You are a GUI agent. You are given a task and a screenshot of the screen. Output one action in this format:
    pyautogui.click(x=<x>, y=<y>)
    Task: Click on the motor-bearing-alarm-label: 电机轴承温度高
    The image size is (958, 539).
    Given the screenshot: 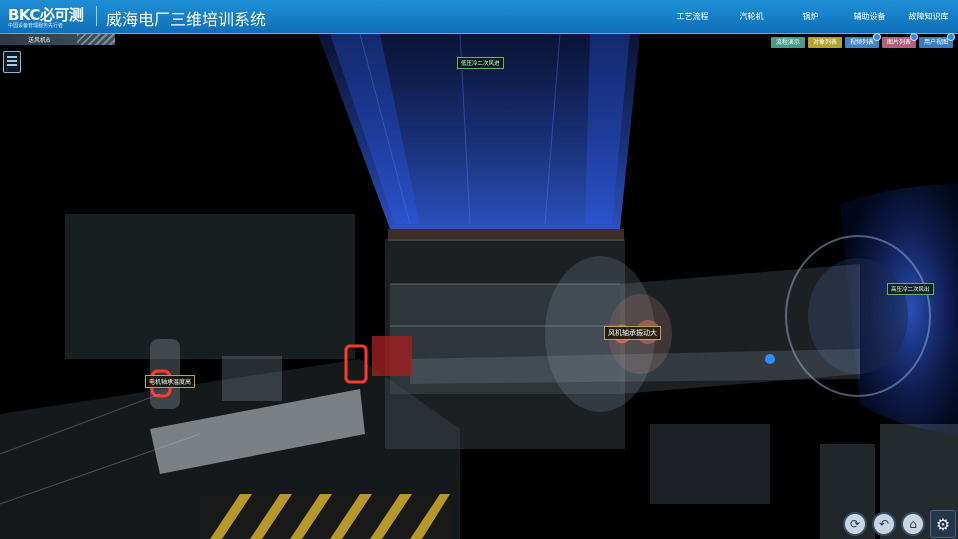 What is the action you would take?
    pyautogui.click(x=170, y=381)
    